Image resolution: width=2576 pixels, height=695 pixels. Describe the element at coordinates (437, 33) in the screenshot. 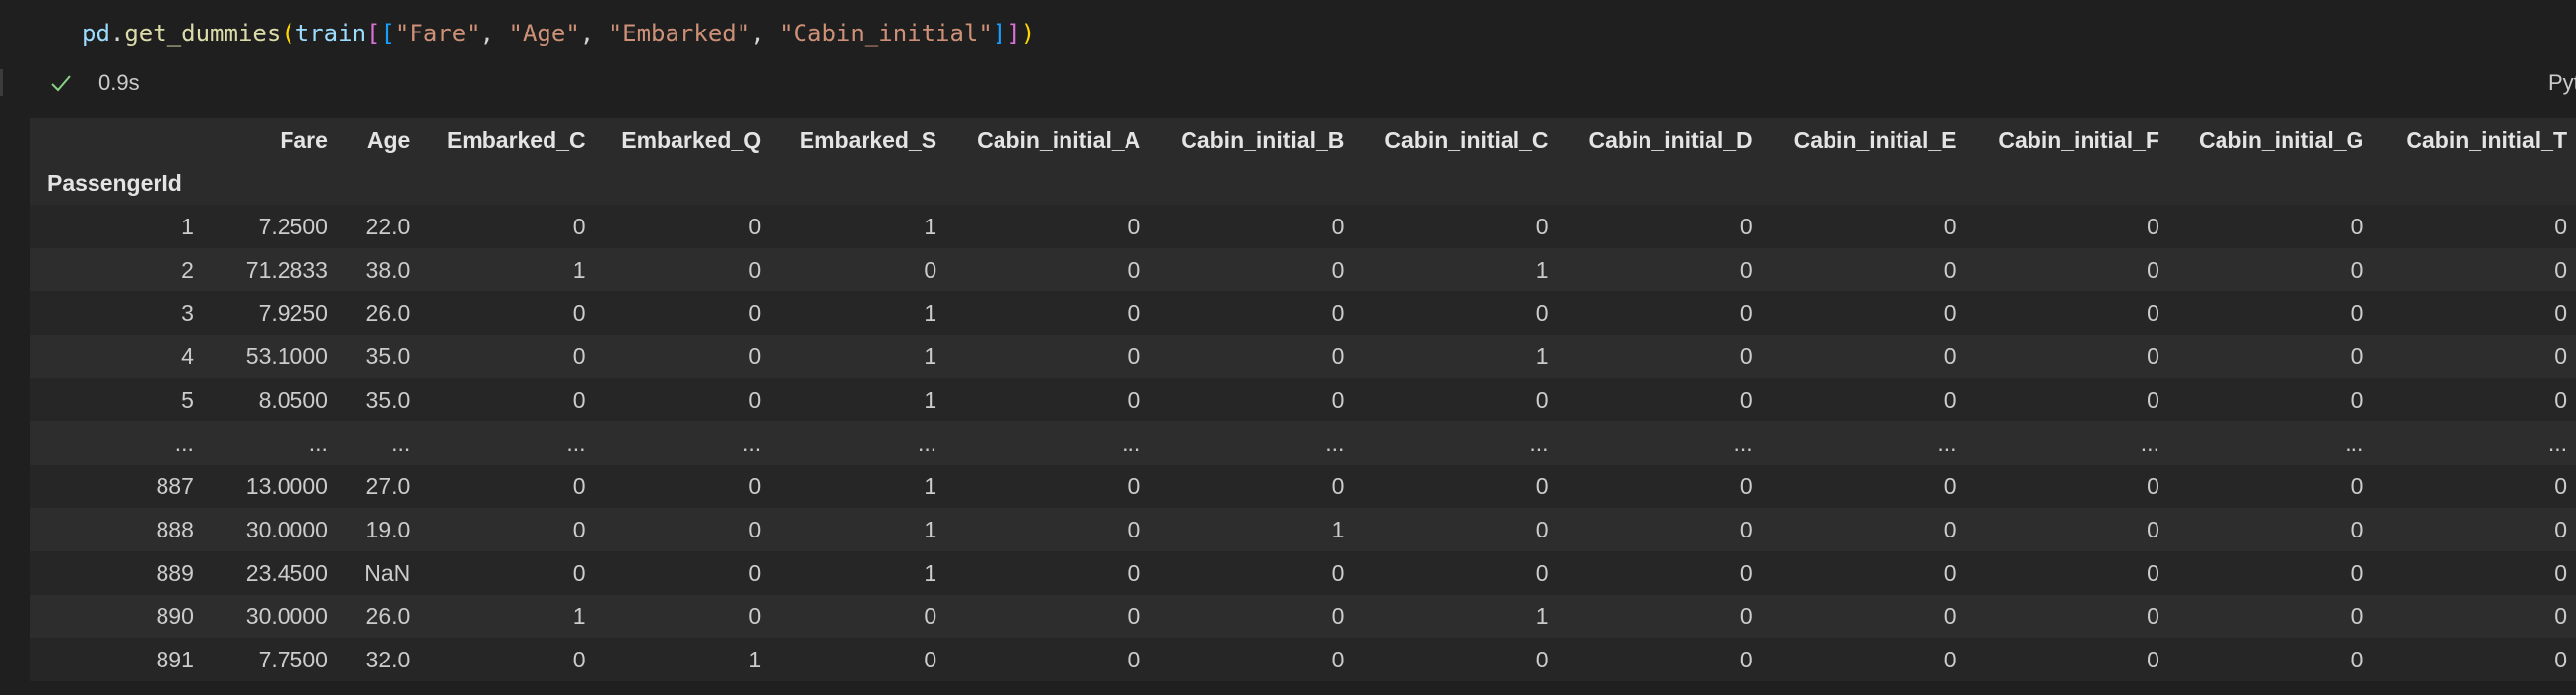

I see `code-token: "Fare"` at that location.